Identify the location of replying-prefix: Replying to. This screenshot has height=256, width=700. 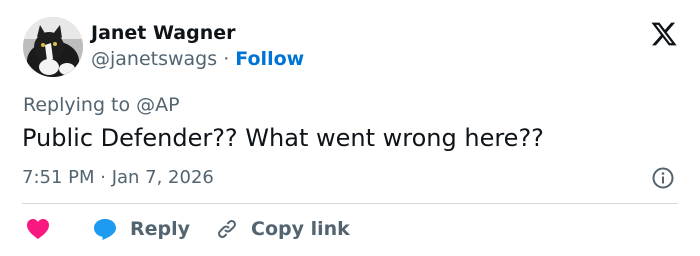
(77, 105).